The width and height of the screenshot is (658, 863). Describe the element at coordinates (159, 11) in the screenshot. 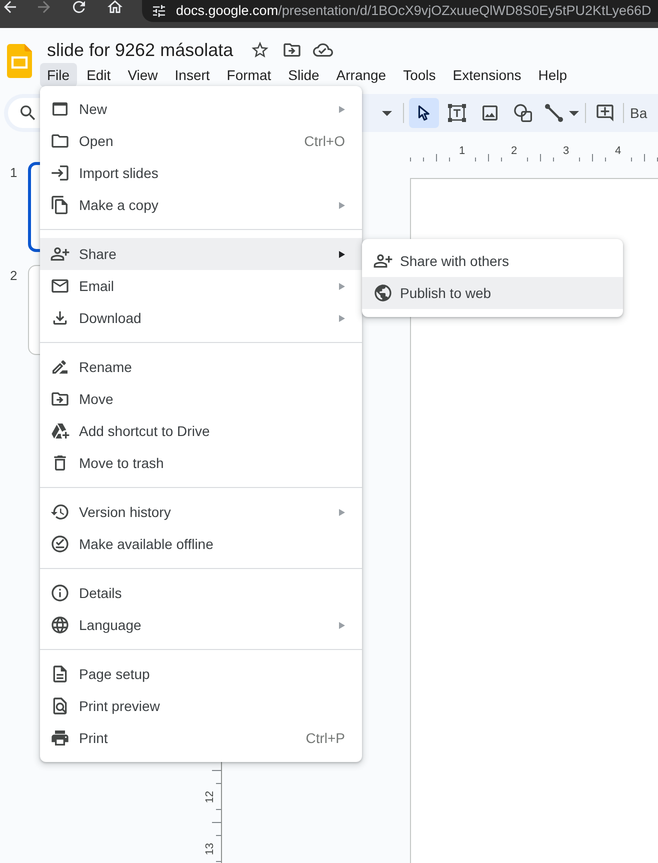

I see `sliders-icon` at that location.